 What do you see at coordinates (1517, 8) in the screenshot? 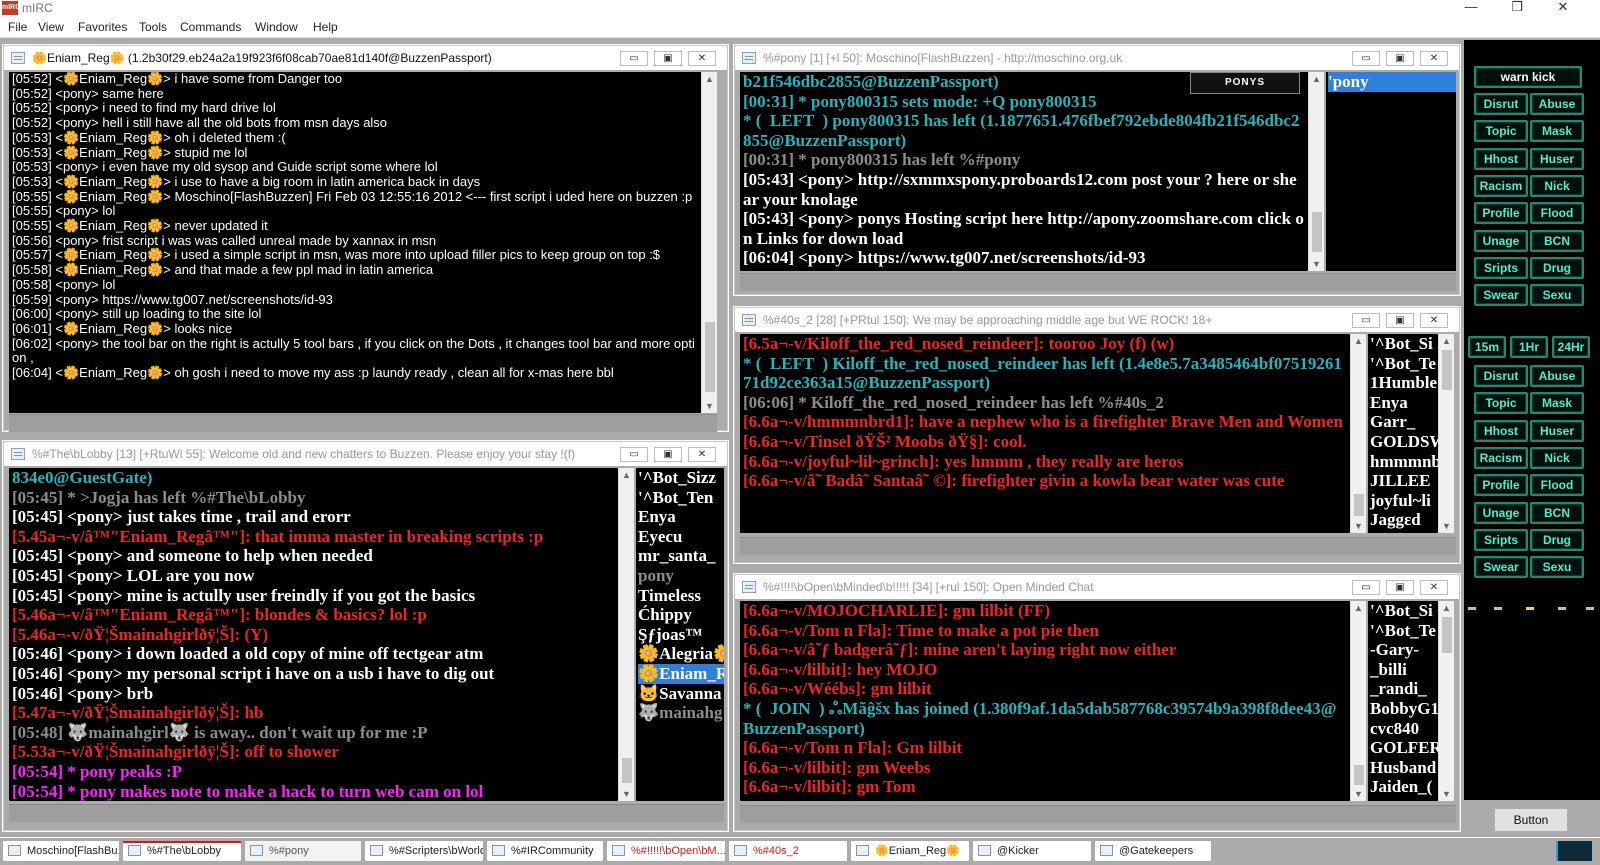
I see `maximize-window-button: ❐` at bounding box center [1517, 8].